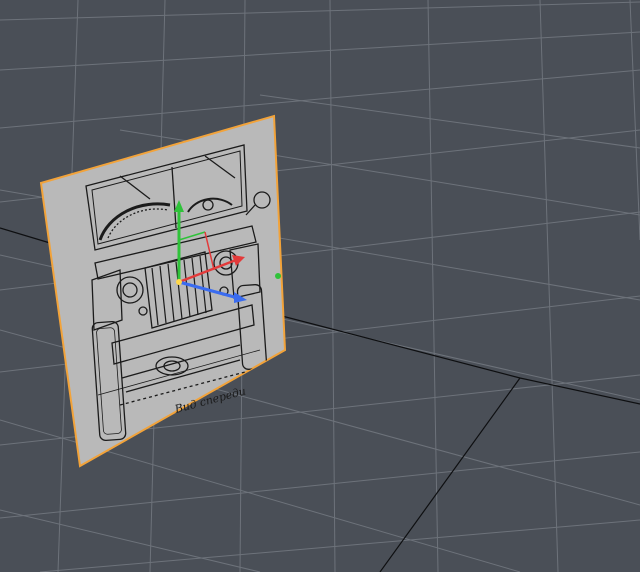  I want to click on plane-edge-marker, so click(278, 276).